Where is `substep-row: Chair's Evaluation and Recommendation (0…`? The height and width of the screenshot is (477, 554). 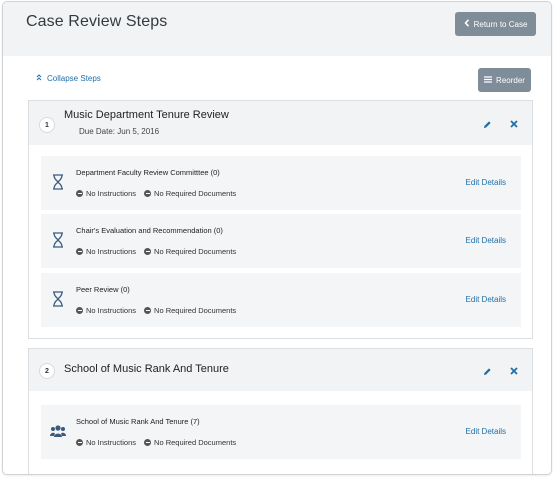 substep-row: Chair's Evaluation and Recommendation (0… is located at coordinates (281, 241).